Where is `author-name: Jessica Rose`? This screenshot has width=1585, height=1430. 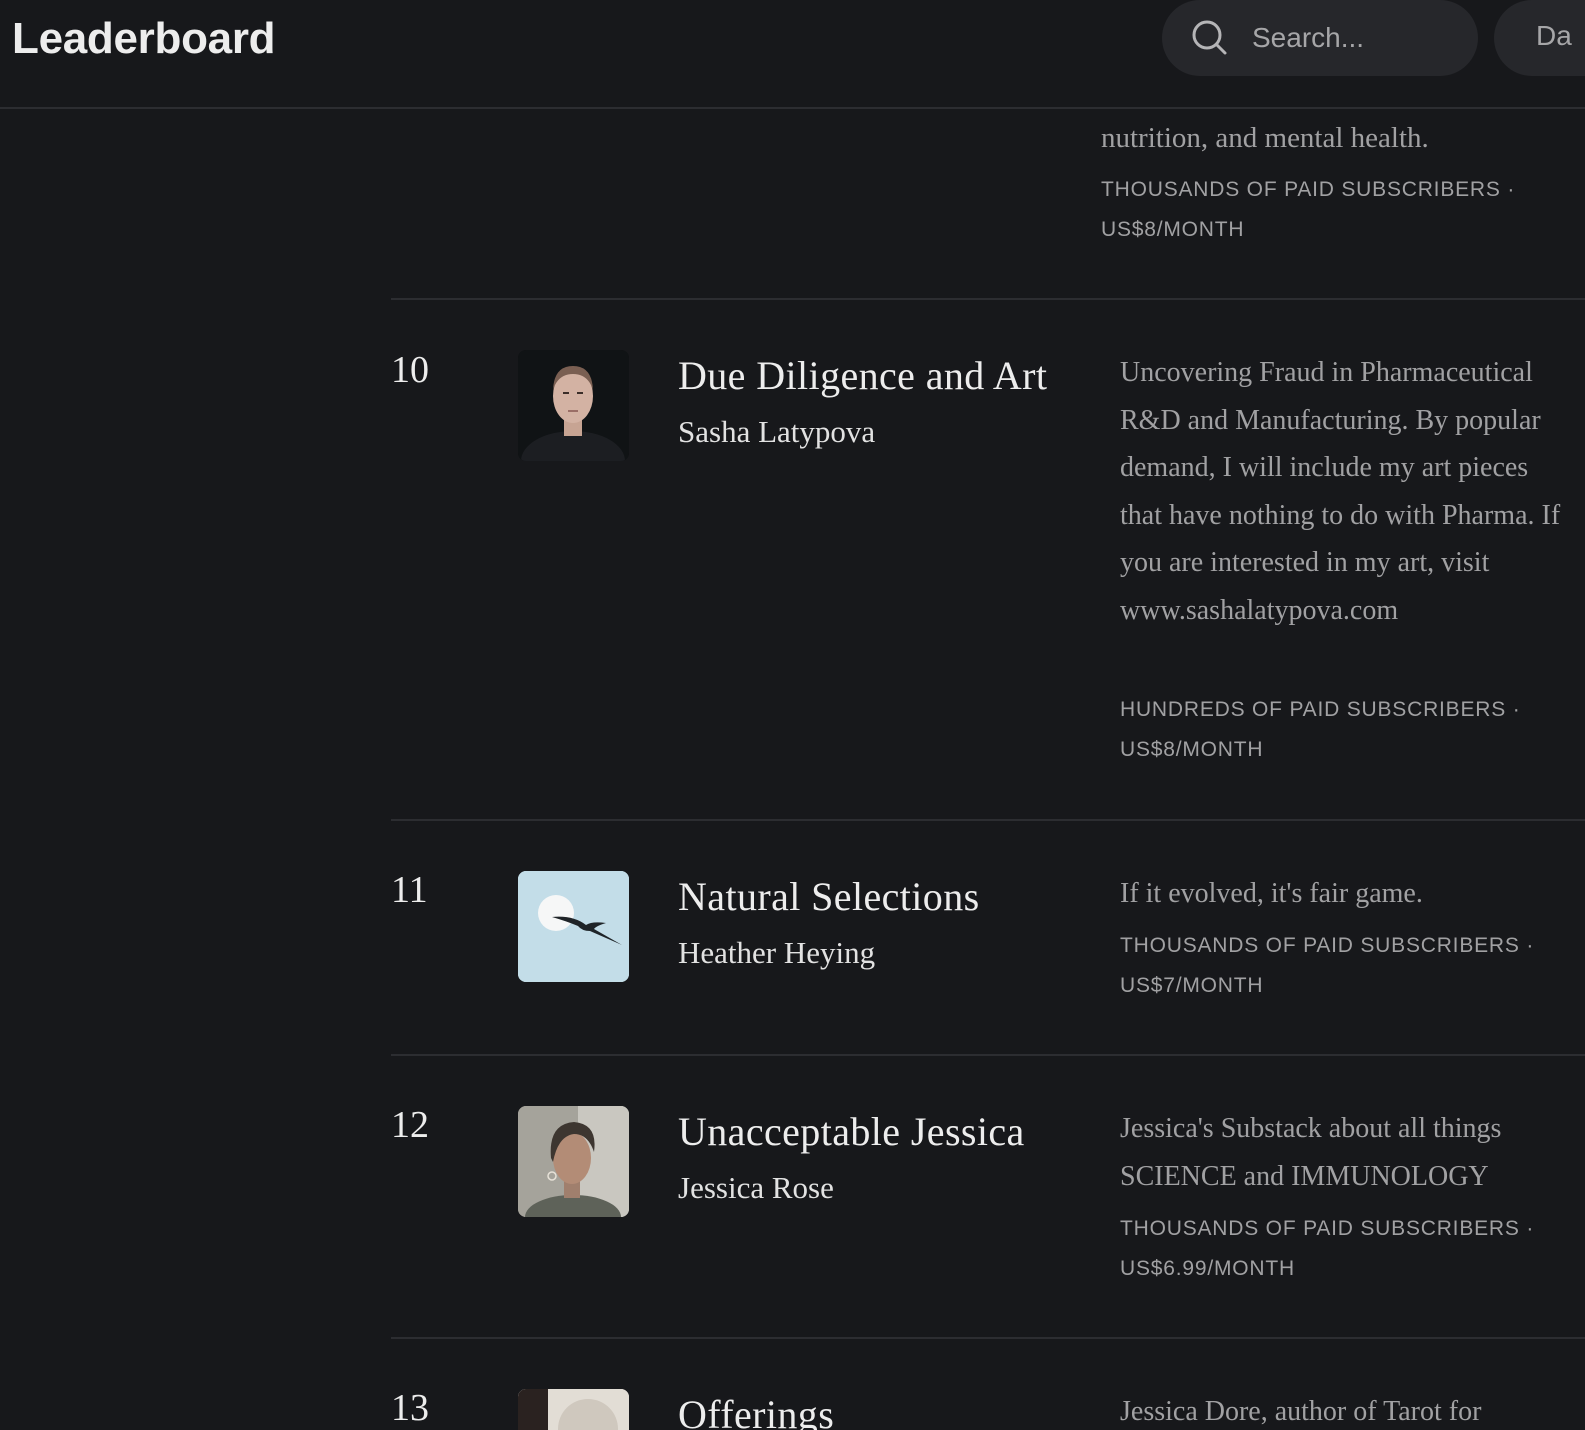 author-name: Jessica Rose is located at coordinates (756, 1188).